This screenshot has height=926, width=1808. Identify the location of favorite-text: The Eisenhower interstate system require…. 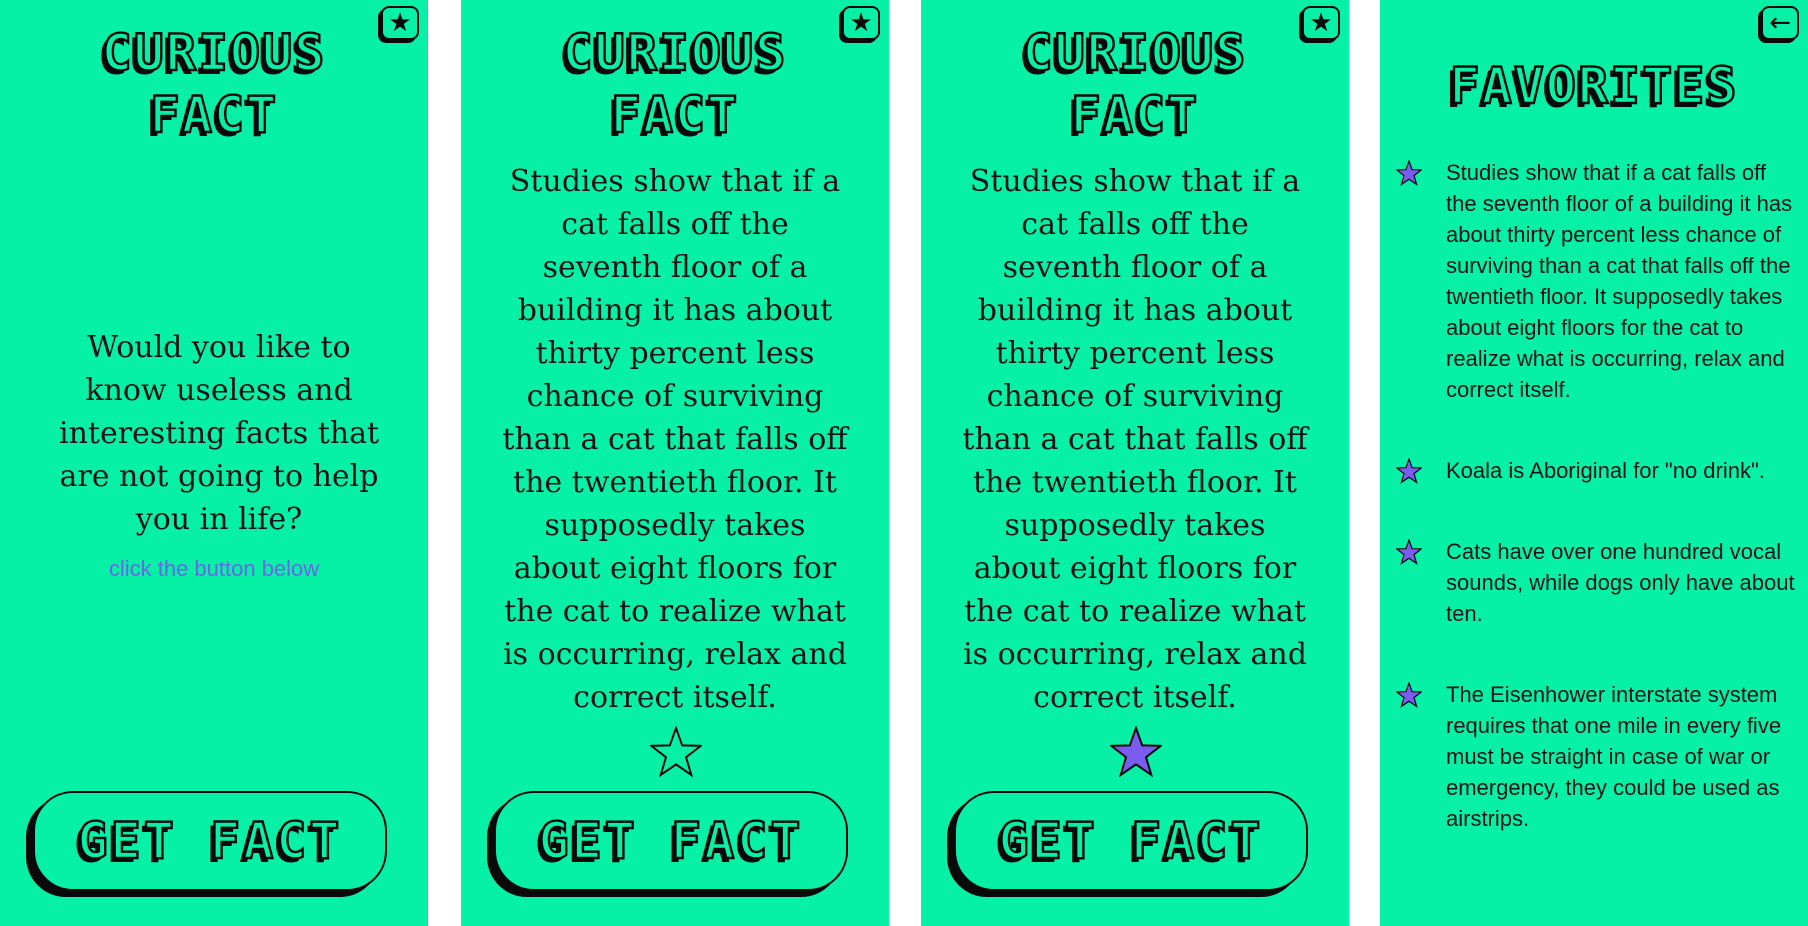
(1614, 756).